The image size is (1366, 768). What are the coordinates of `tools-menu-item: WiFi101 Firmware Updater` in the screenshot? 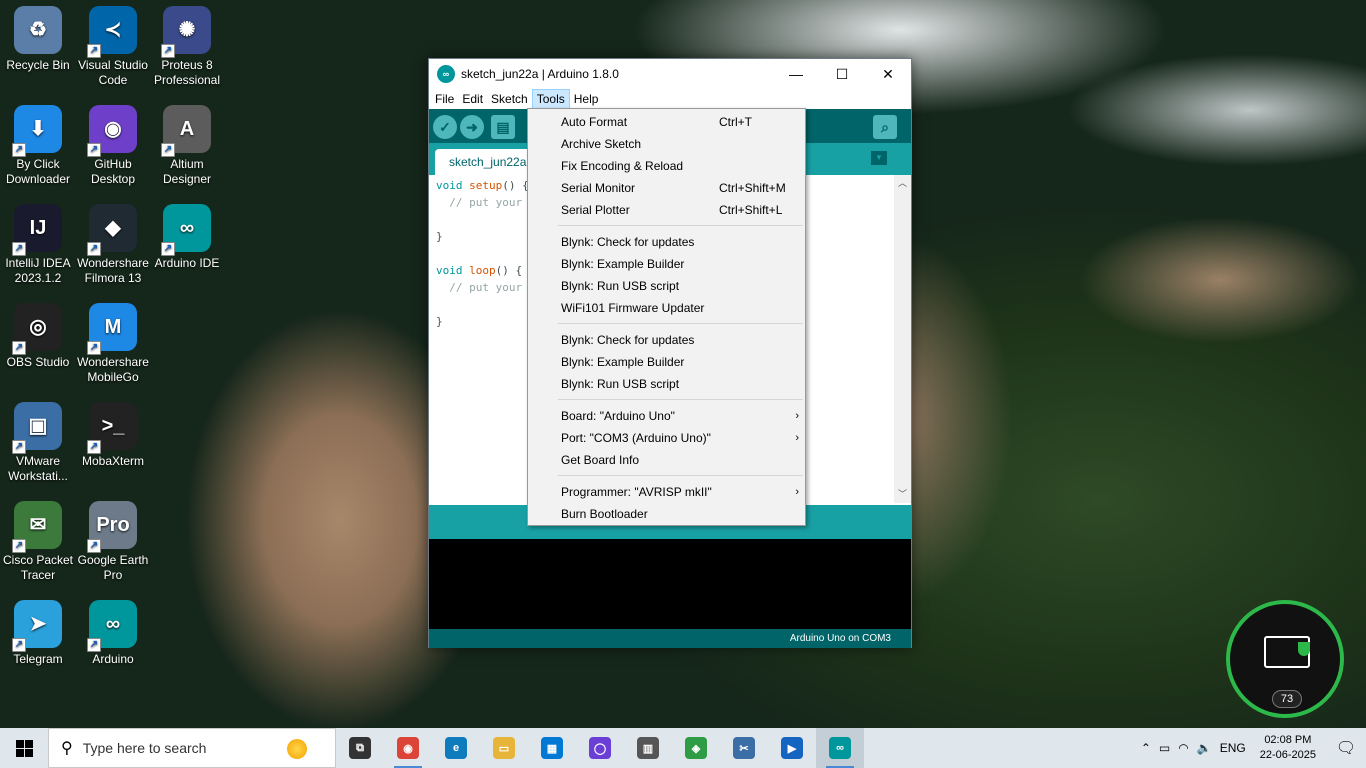 It's located at (666, 308).